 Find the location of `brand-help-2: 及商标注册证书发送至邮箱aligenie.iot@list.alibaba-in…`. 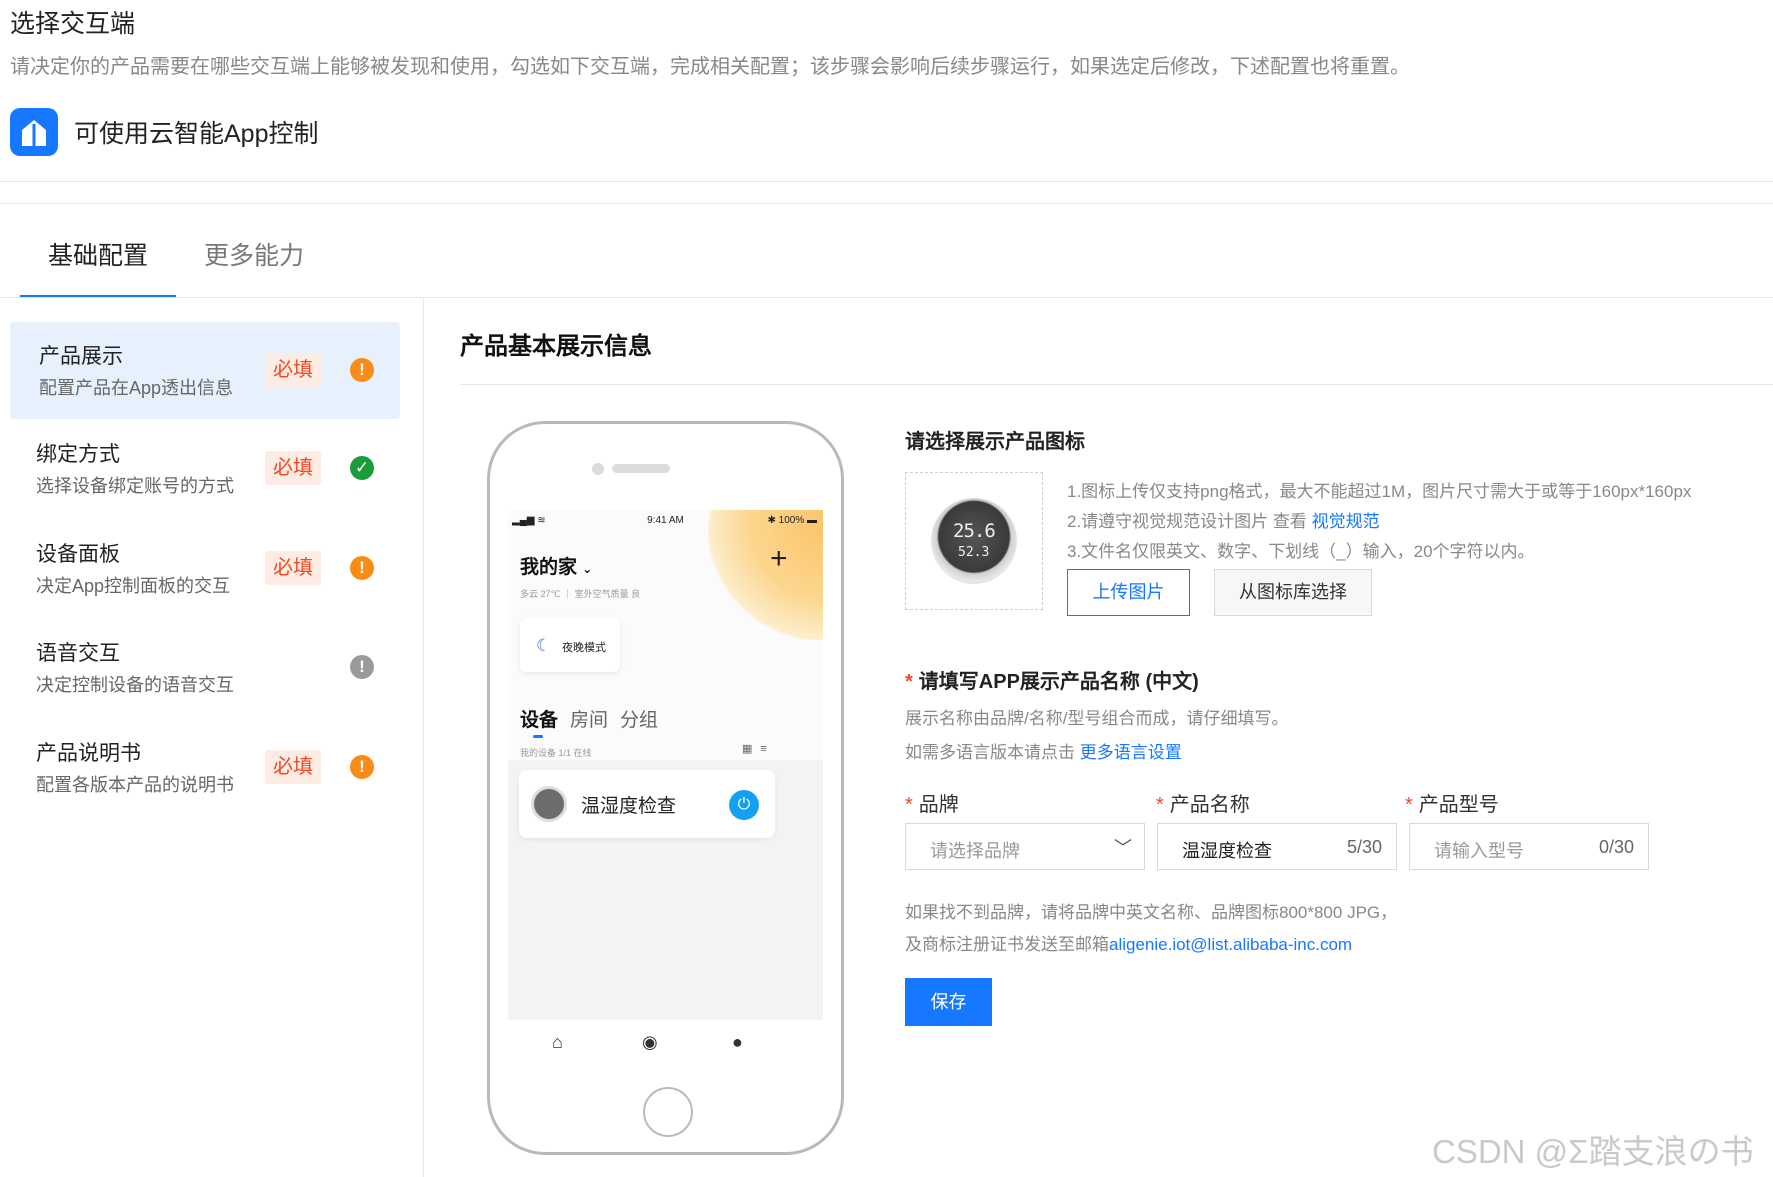

brand-help-2: 及商标注册证书发送至邮箱aligenie.iot@list.alibaba-in… is located at coordinates (1128, 942).